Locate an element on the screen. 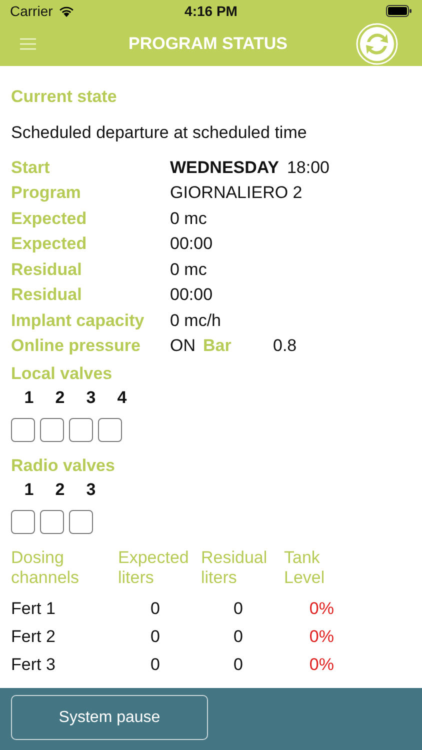 The width and height of the screenshot is (422, 750). carrier-label: Carrier is located at coordinates (31, 11).